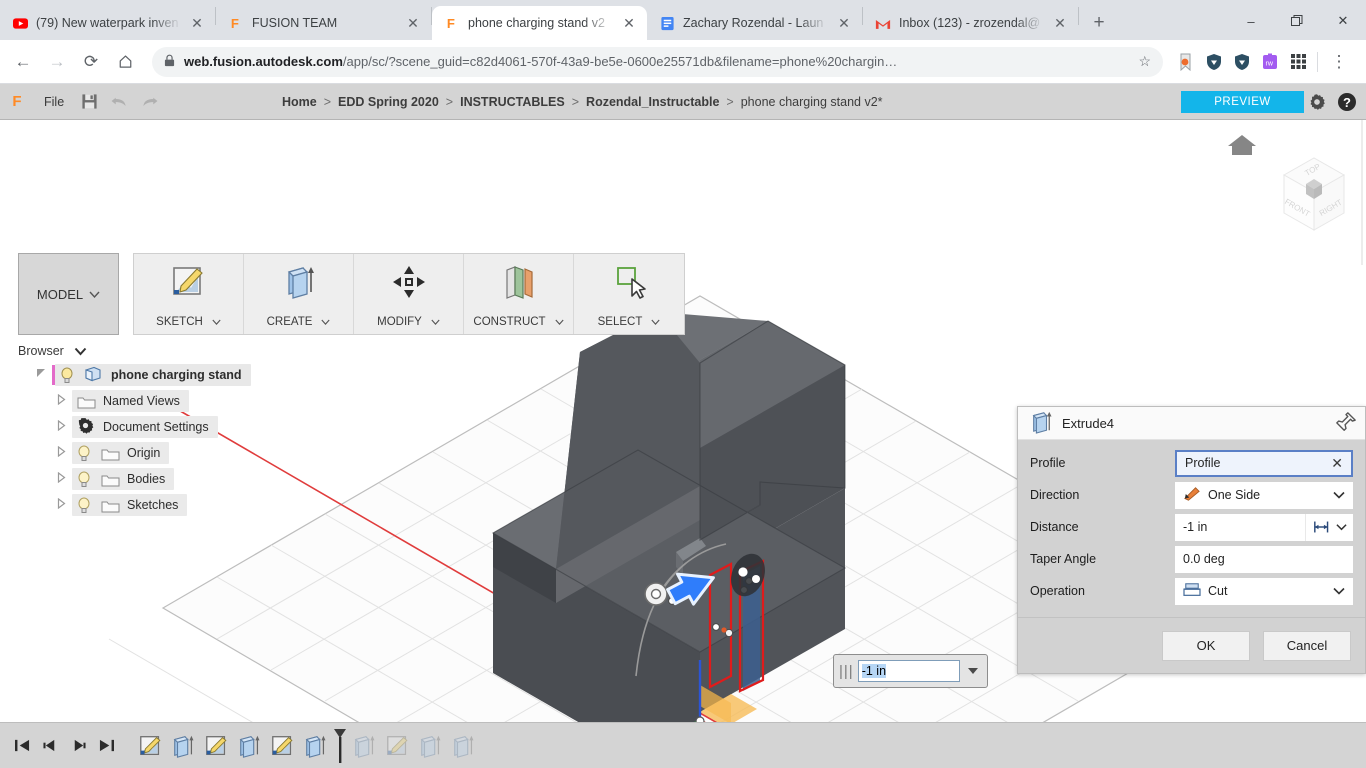  What do you see at coordinates (163, 375) in the screenshot?
I see `tree-item-phone-charging-stand: phone charging stand` at bounding box center [163, 375].